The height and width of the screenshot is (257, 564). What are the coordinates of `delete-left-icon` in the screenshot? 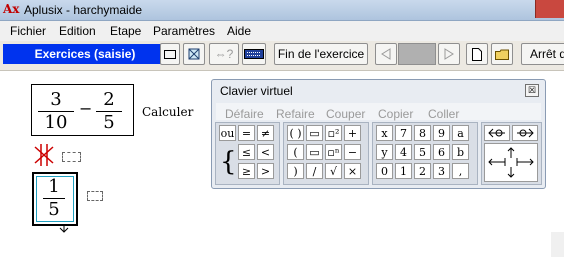 It's located at (496, 133).